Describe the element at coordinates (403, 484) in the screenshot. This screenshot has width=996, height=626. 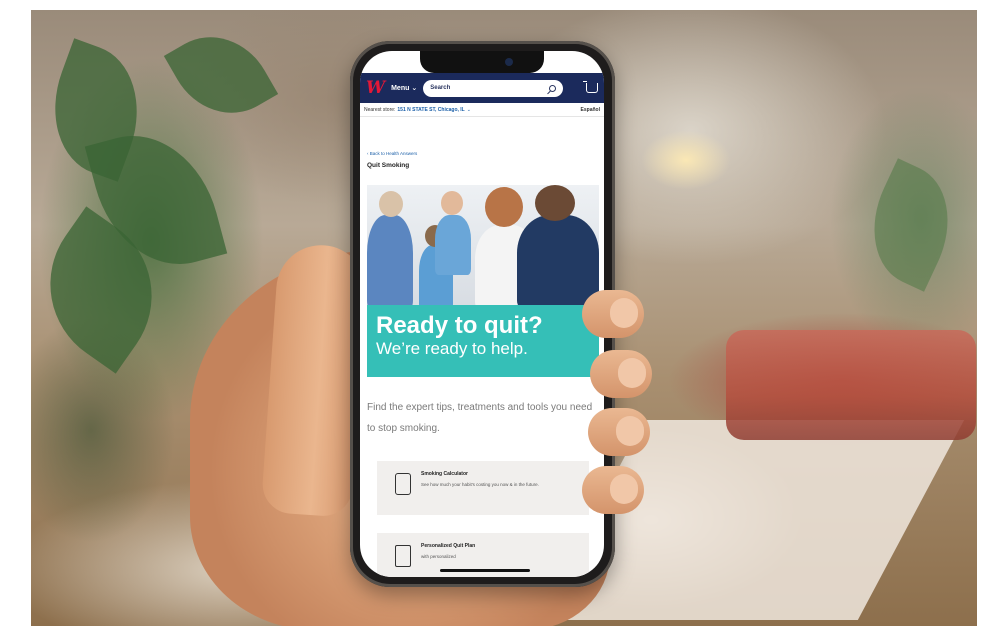
I see `calculator-icon` at that location.